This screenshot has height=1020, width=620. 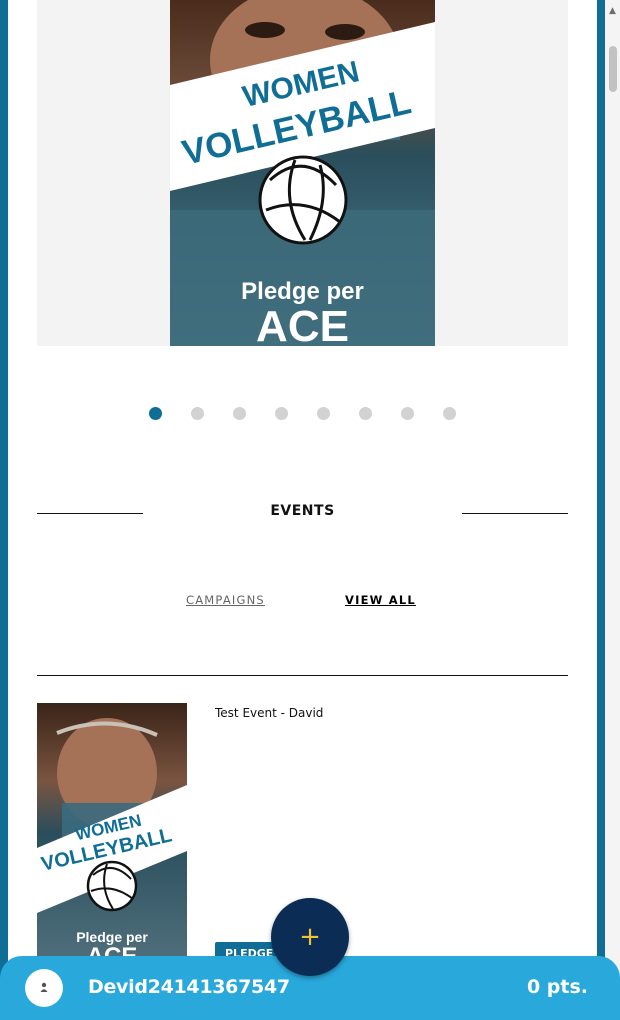 I want to click on scrollbar-thumb, so click(x=613, y=69).